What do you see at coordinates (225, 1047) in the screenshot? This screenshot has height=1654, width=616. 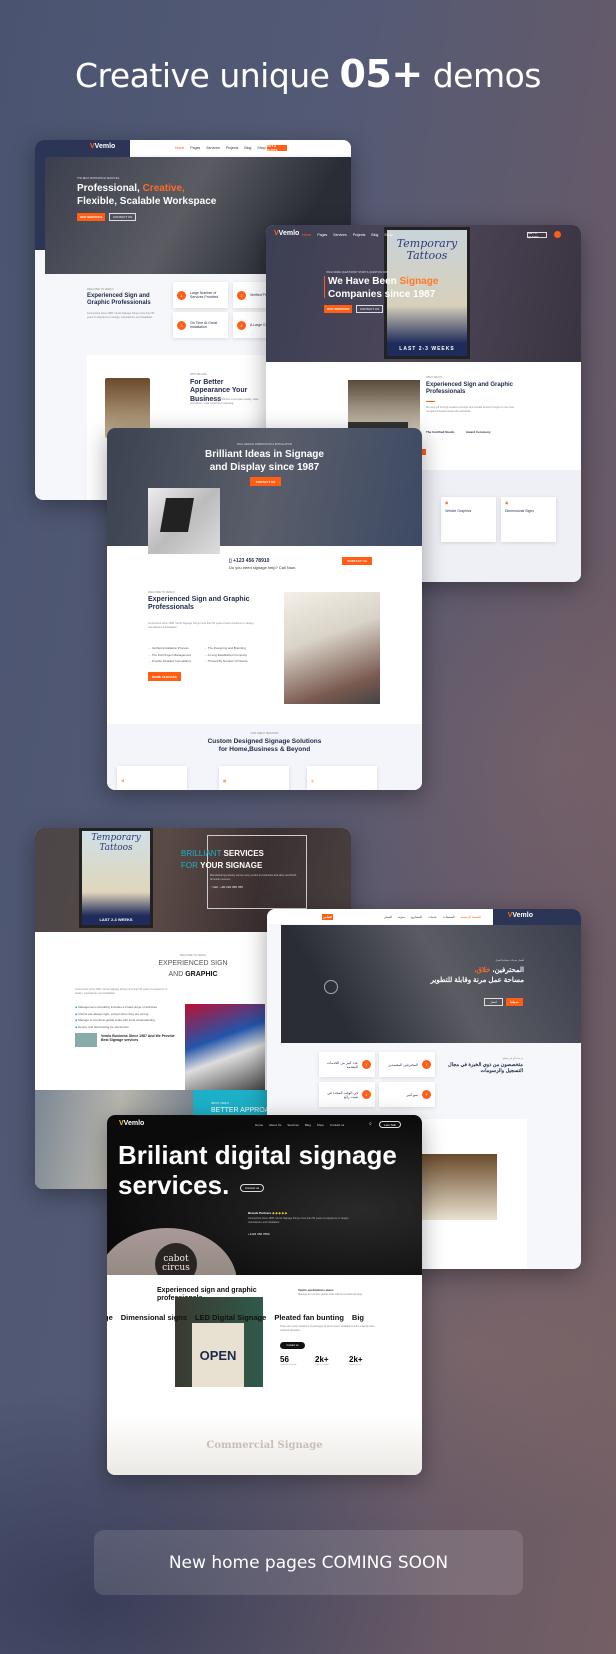 I see `street-photo` at bounding box center [225, 1047].